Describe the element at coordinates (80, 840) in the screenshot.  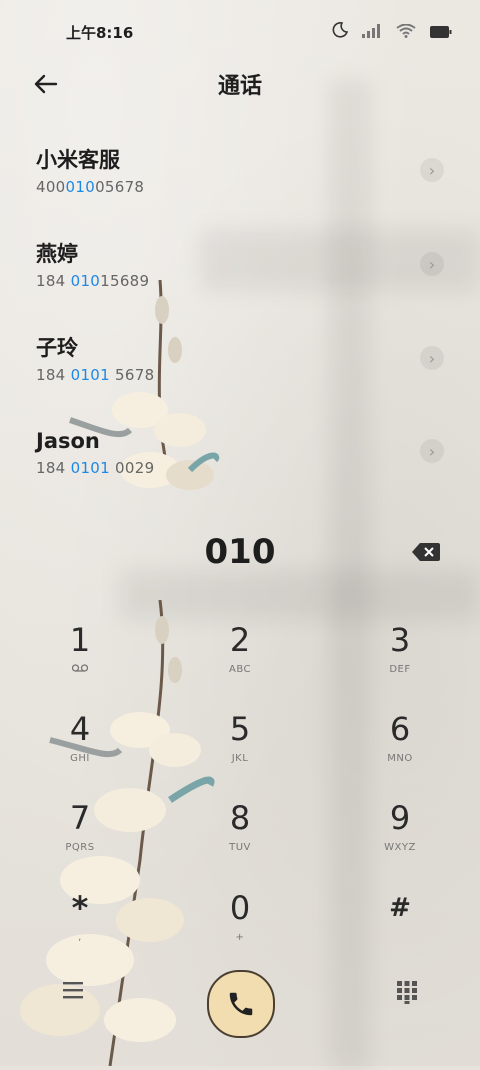
I see `key-7: 7 PQRS` at that location.